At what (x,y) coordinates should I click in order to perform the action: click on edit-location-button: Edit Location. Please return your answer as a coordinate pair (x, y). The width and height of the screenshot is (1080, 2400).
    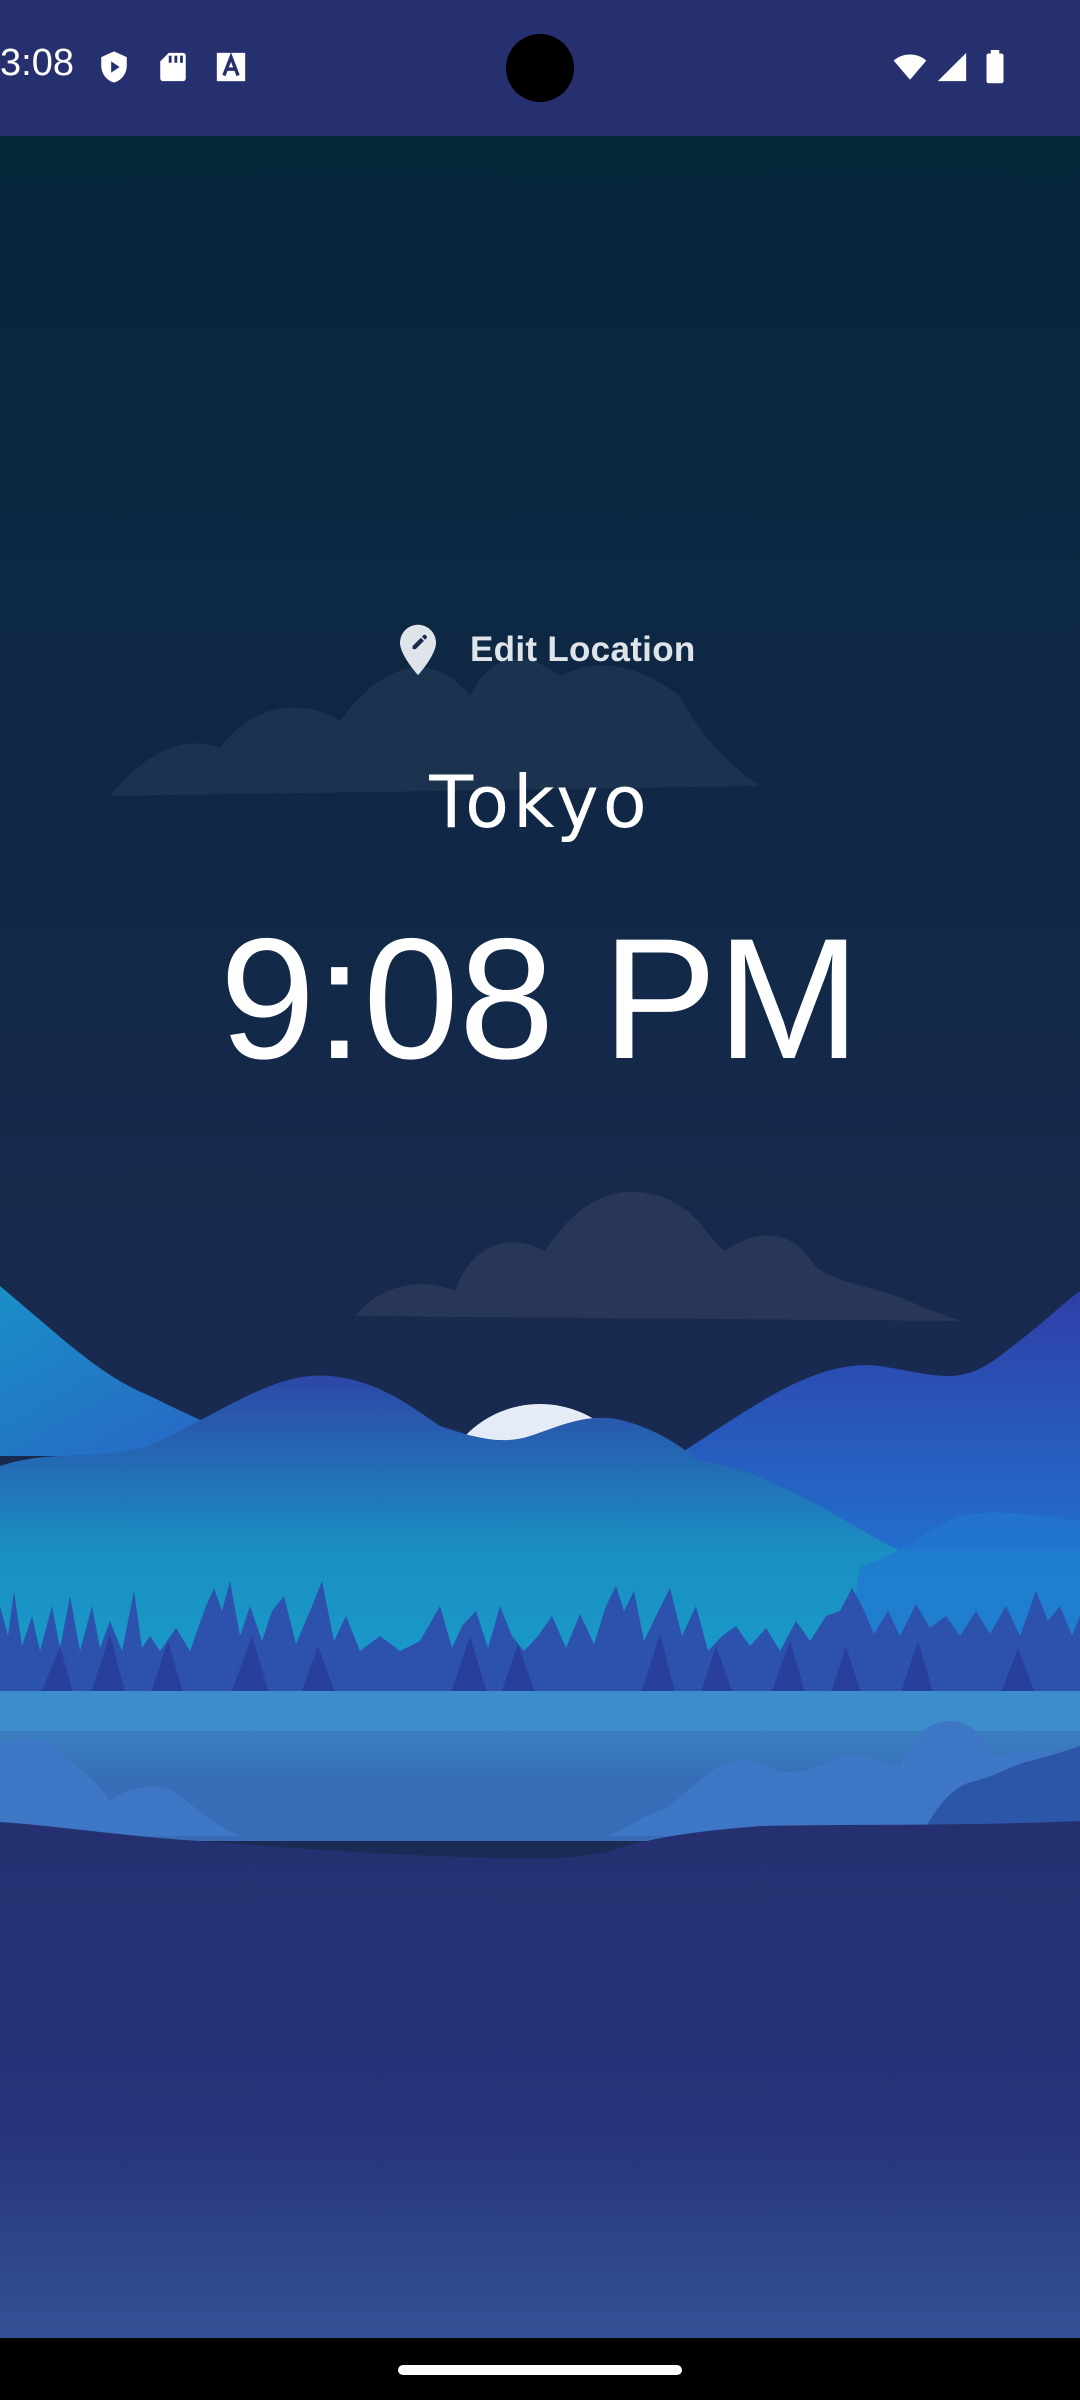
    Looking at the image, I should click on (546, 650).